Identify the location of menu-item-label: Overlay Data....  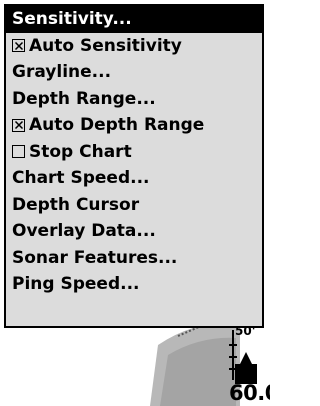
(84, 231).